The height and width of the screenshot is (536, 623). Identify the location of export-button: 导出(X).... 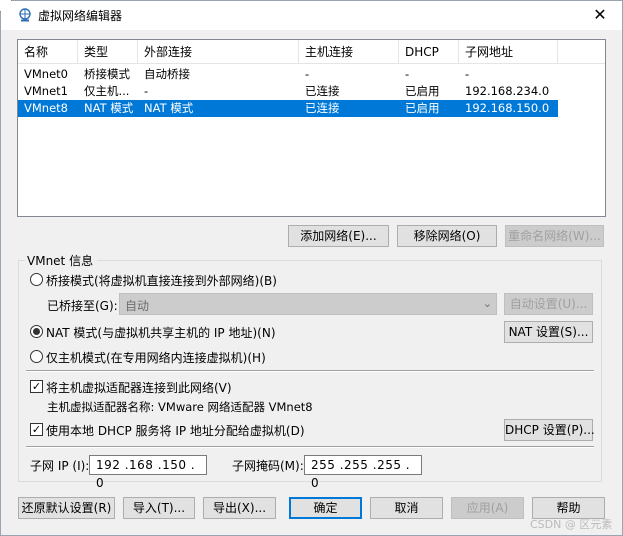
(239, 508).